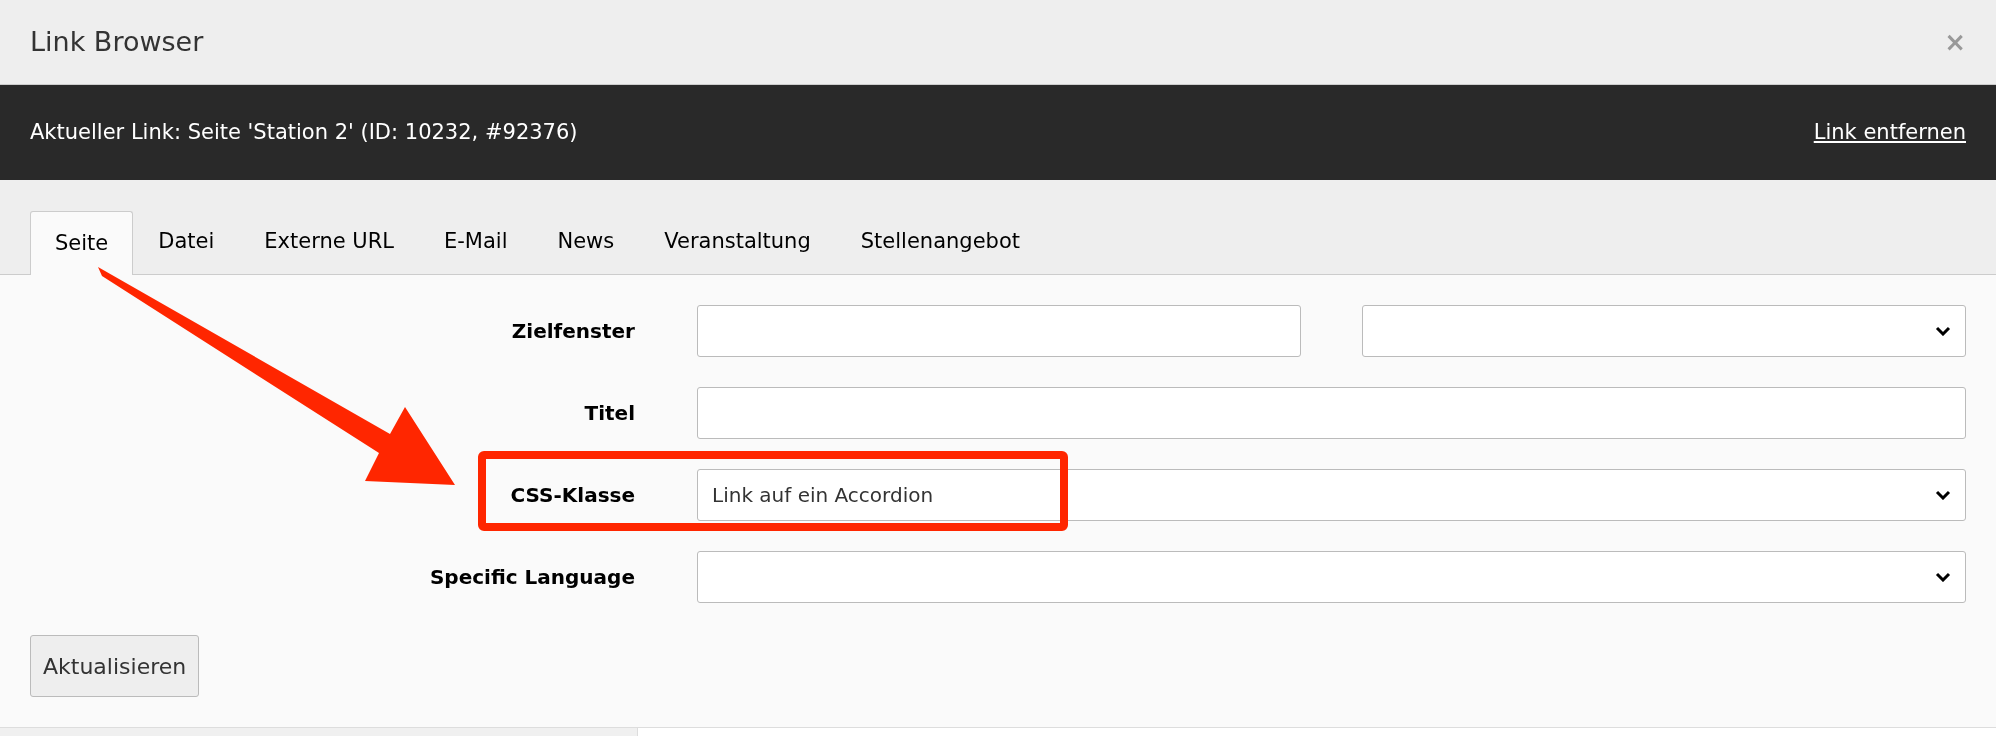 The image size is (1996, 736). I want to click on update-button: Aktualisieren, so click(115, 666).